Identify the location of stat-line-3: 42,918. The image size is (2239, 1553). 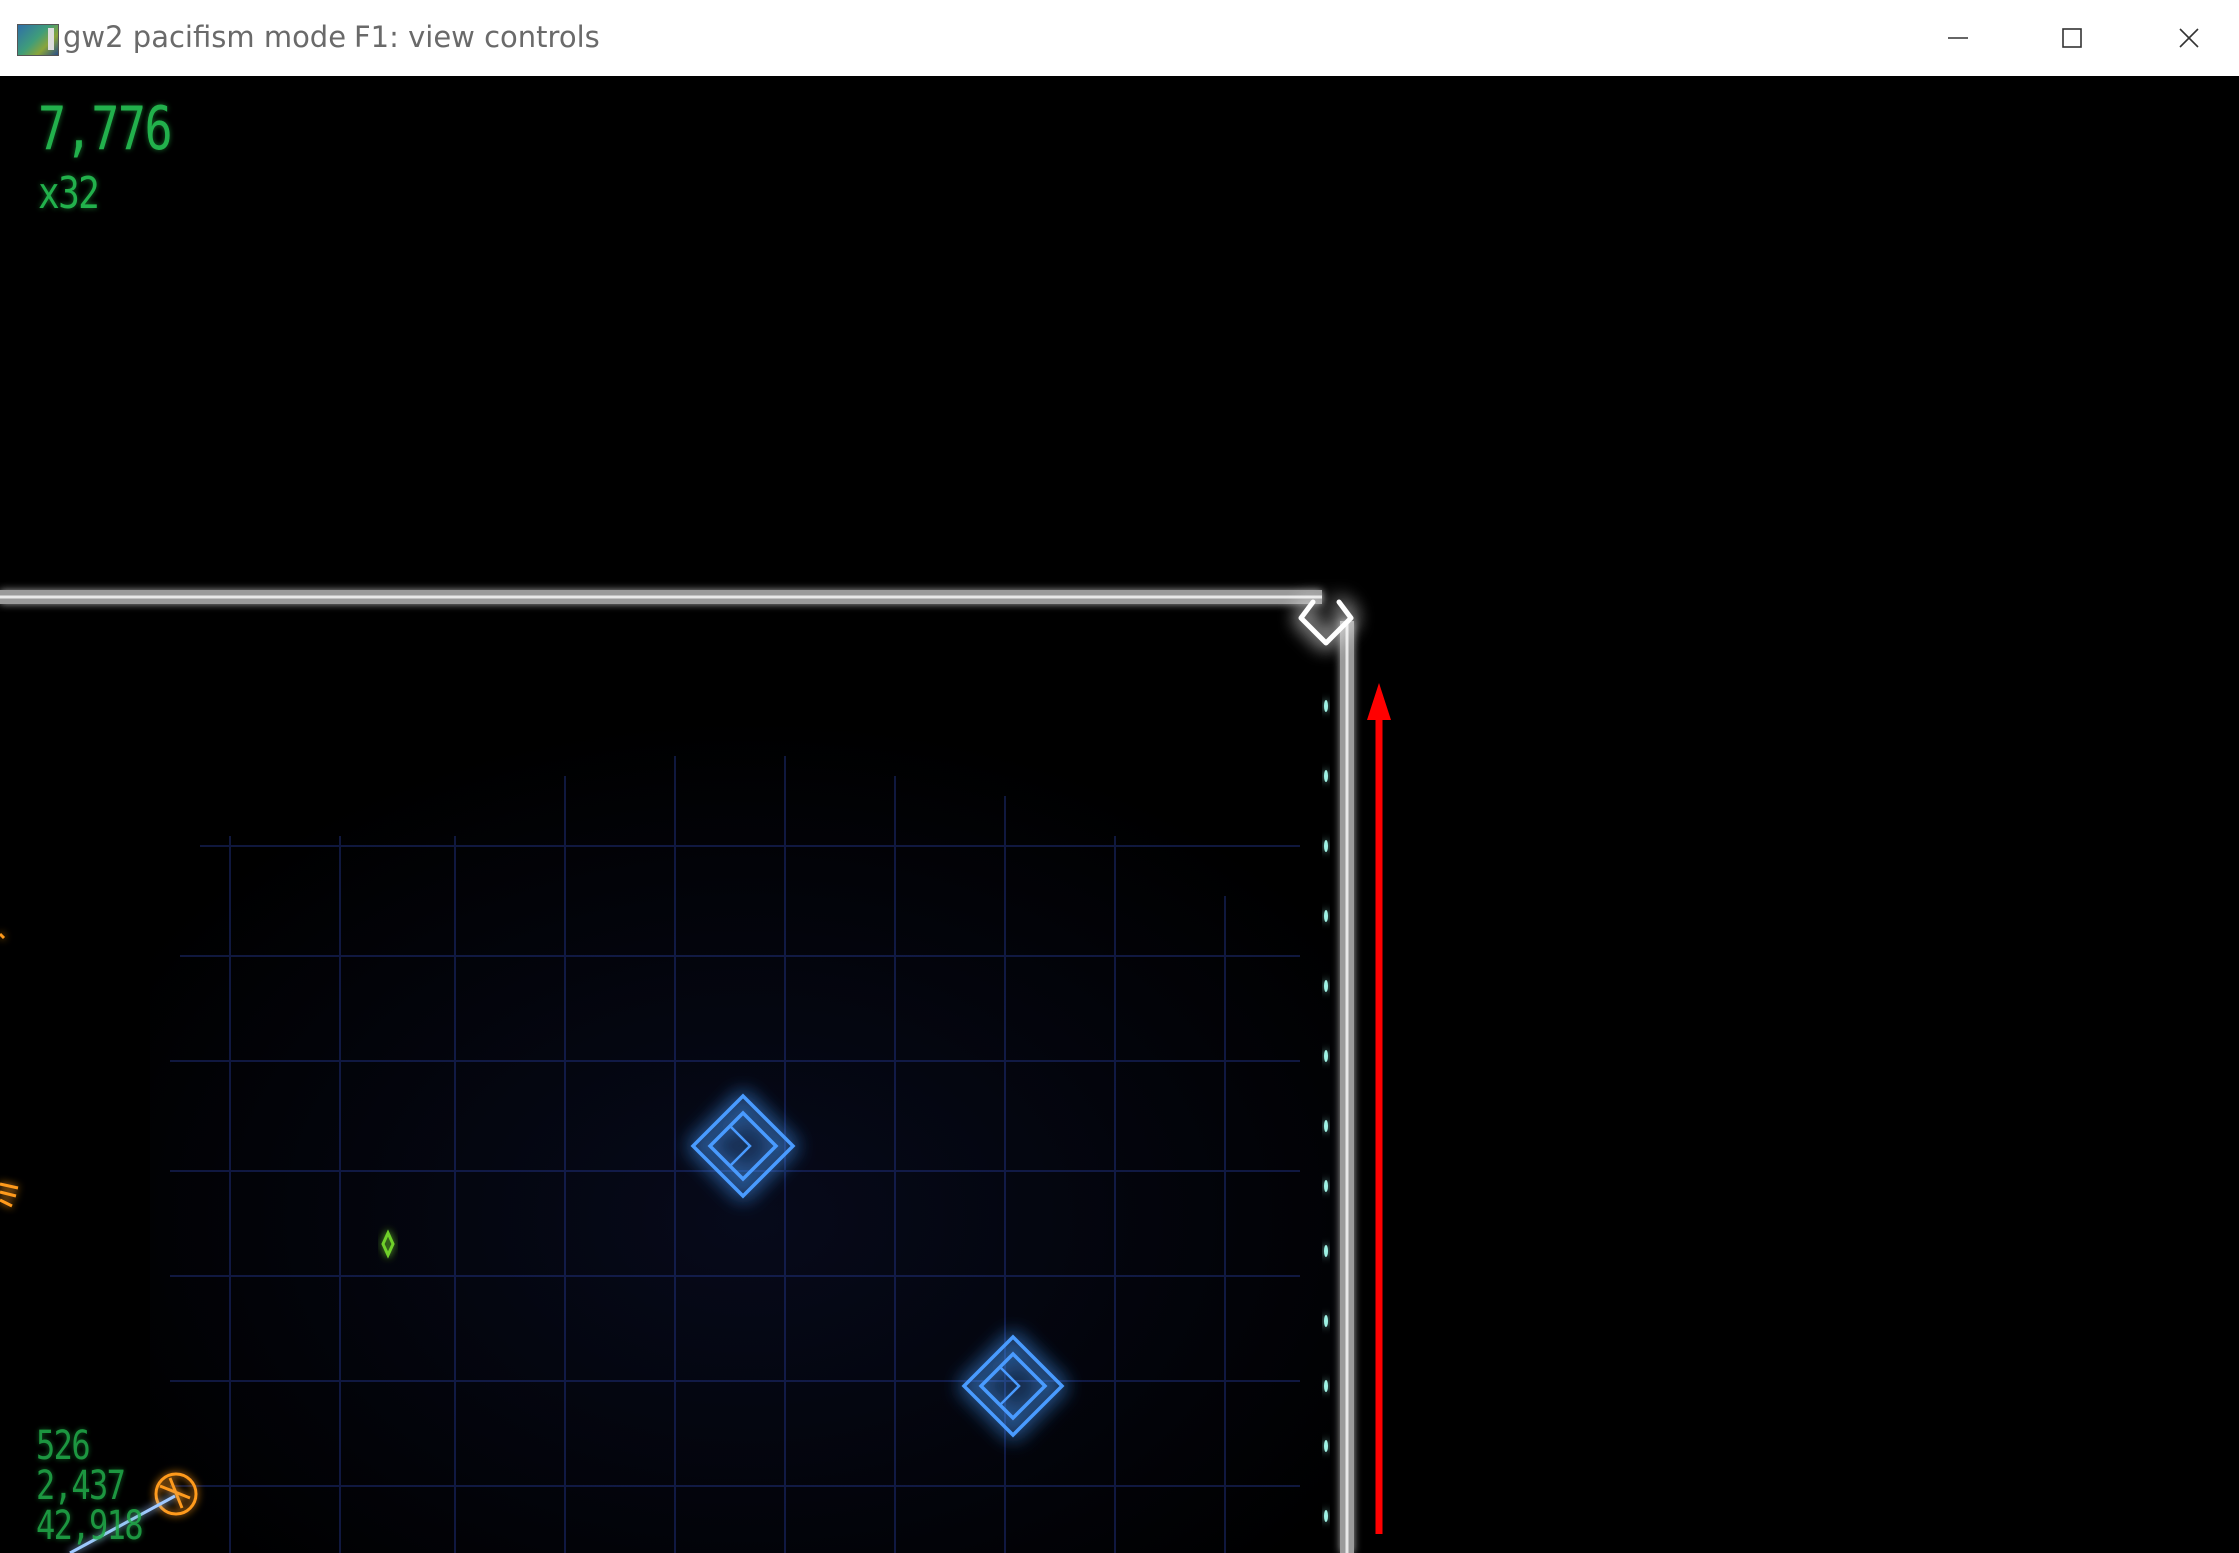
(90, 1526).